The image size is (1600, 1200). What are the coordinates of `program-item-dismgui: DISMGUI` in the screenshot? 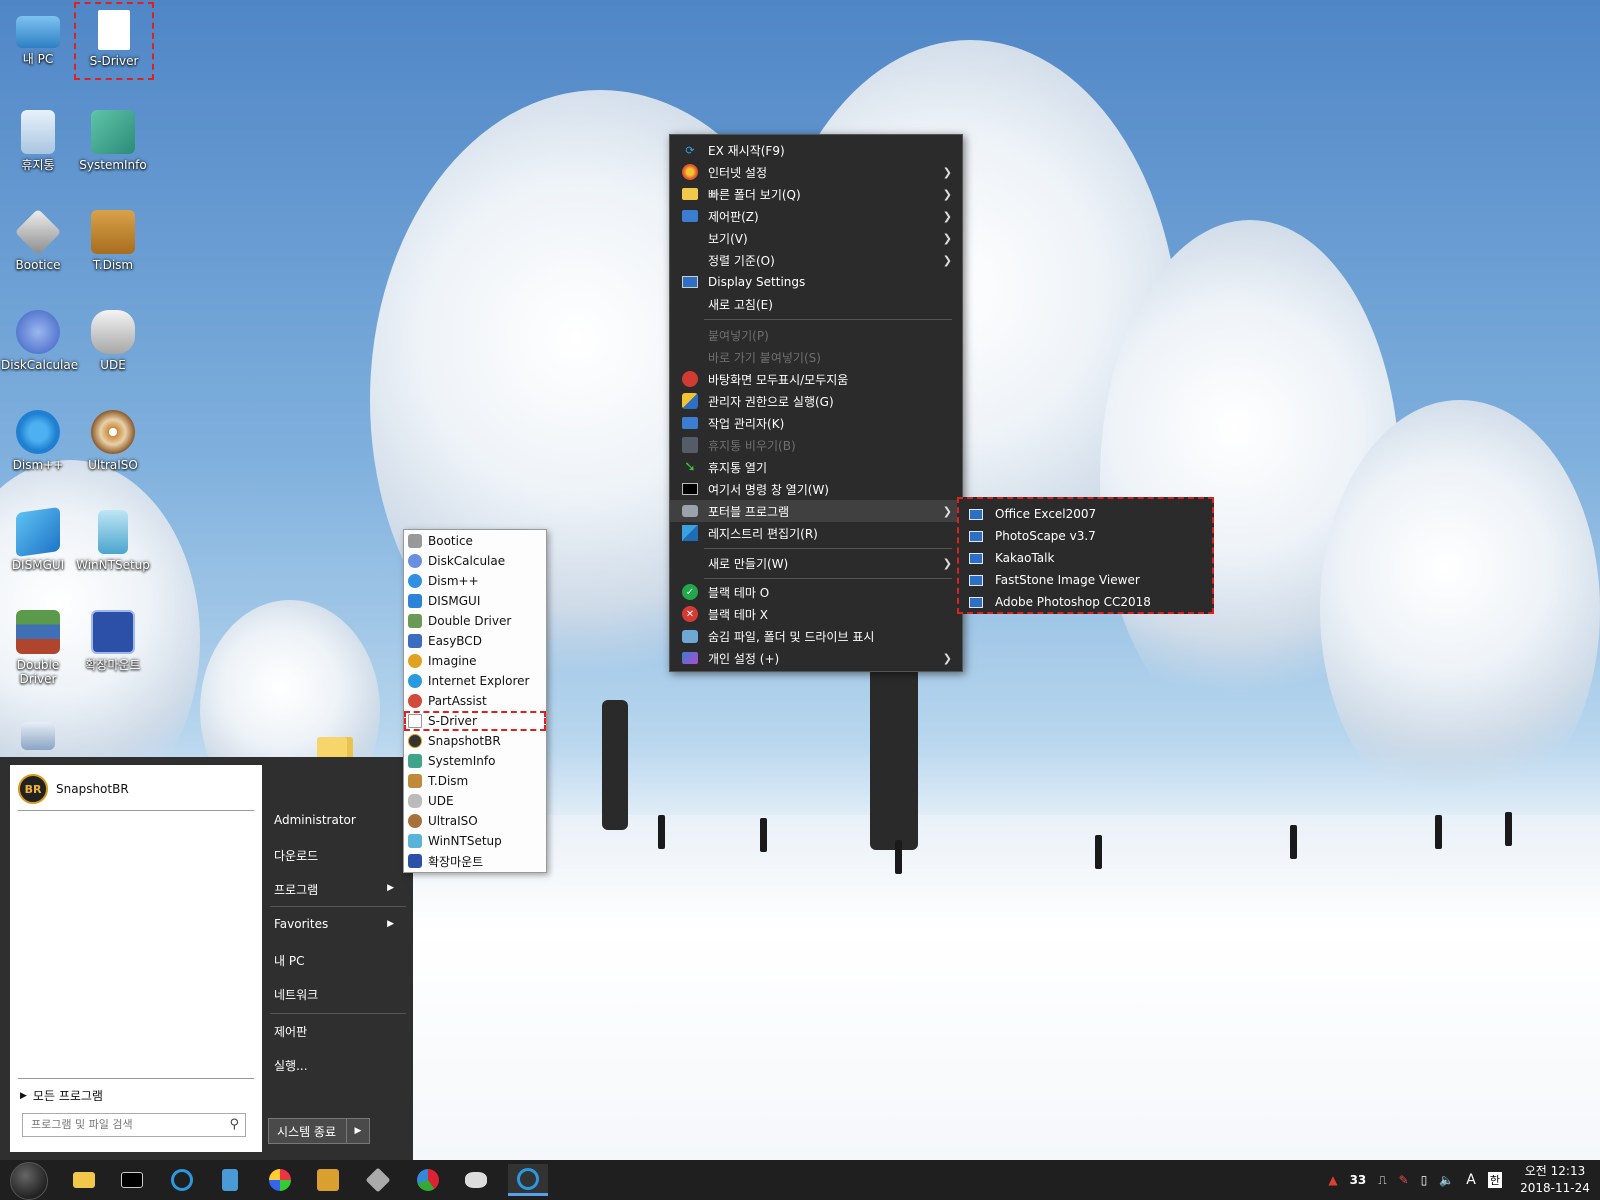 It's located at (475, 601).